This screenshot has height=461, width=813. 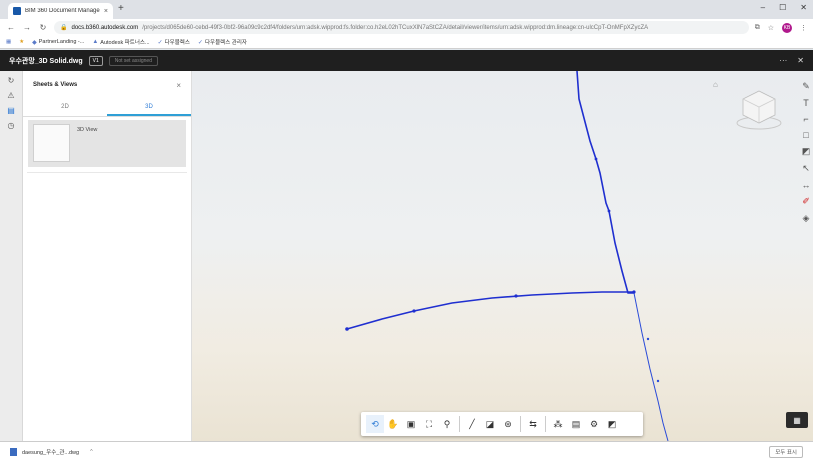 I want to click on walk-icon: ⚲, so click(x=447, y=424).